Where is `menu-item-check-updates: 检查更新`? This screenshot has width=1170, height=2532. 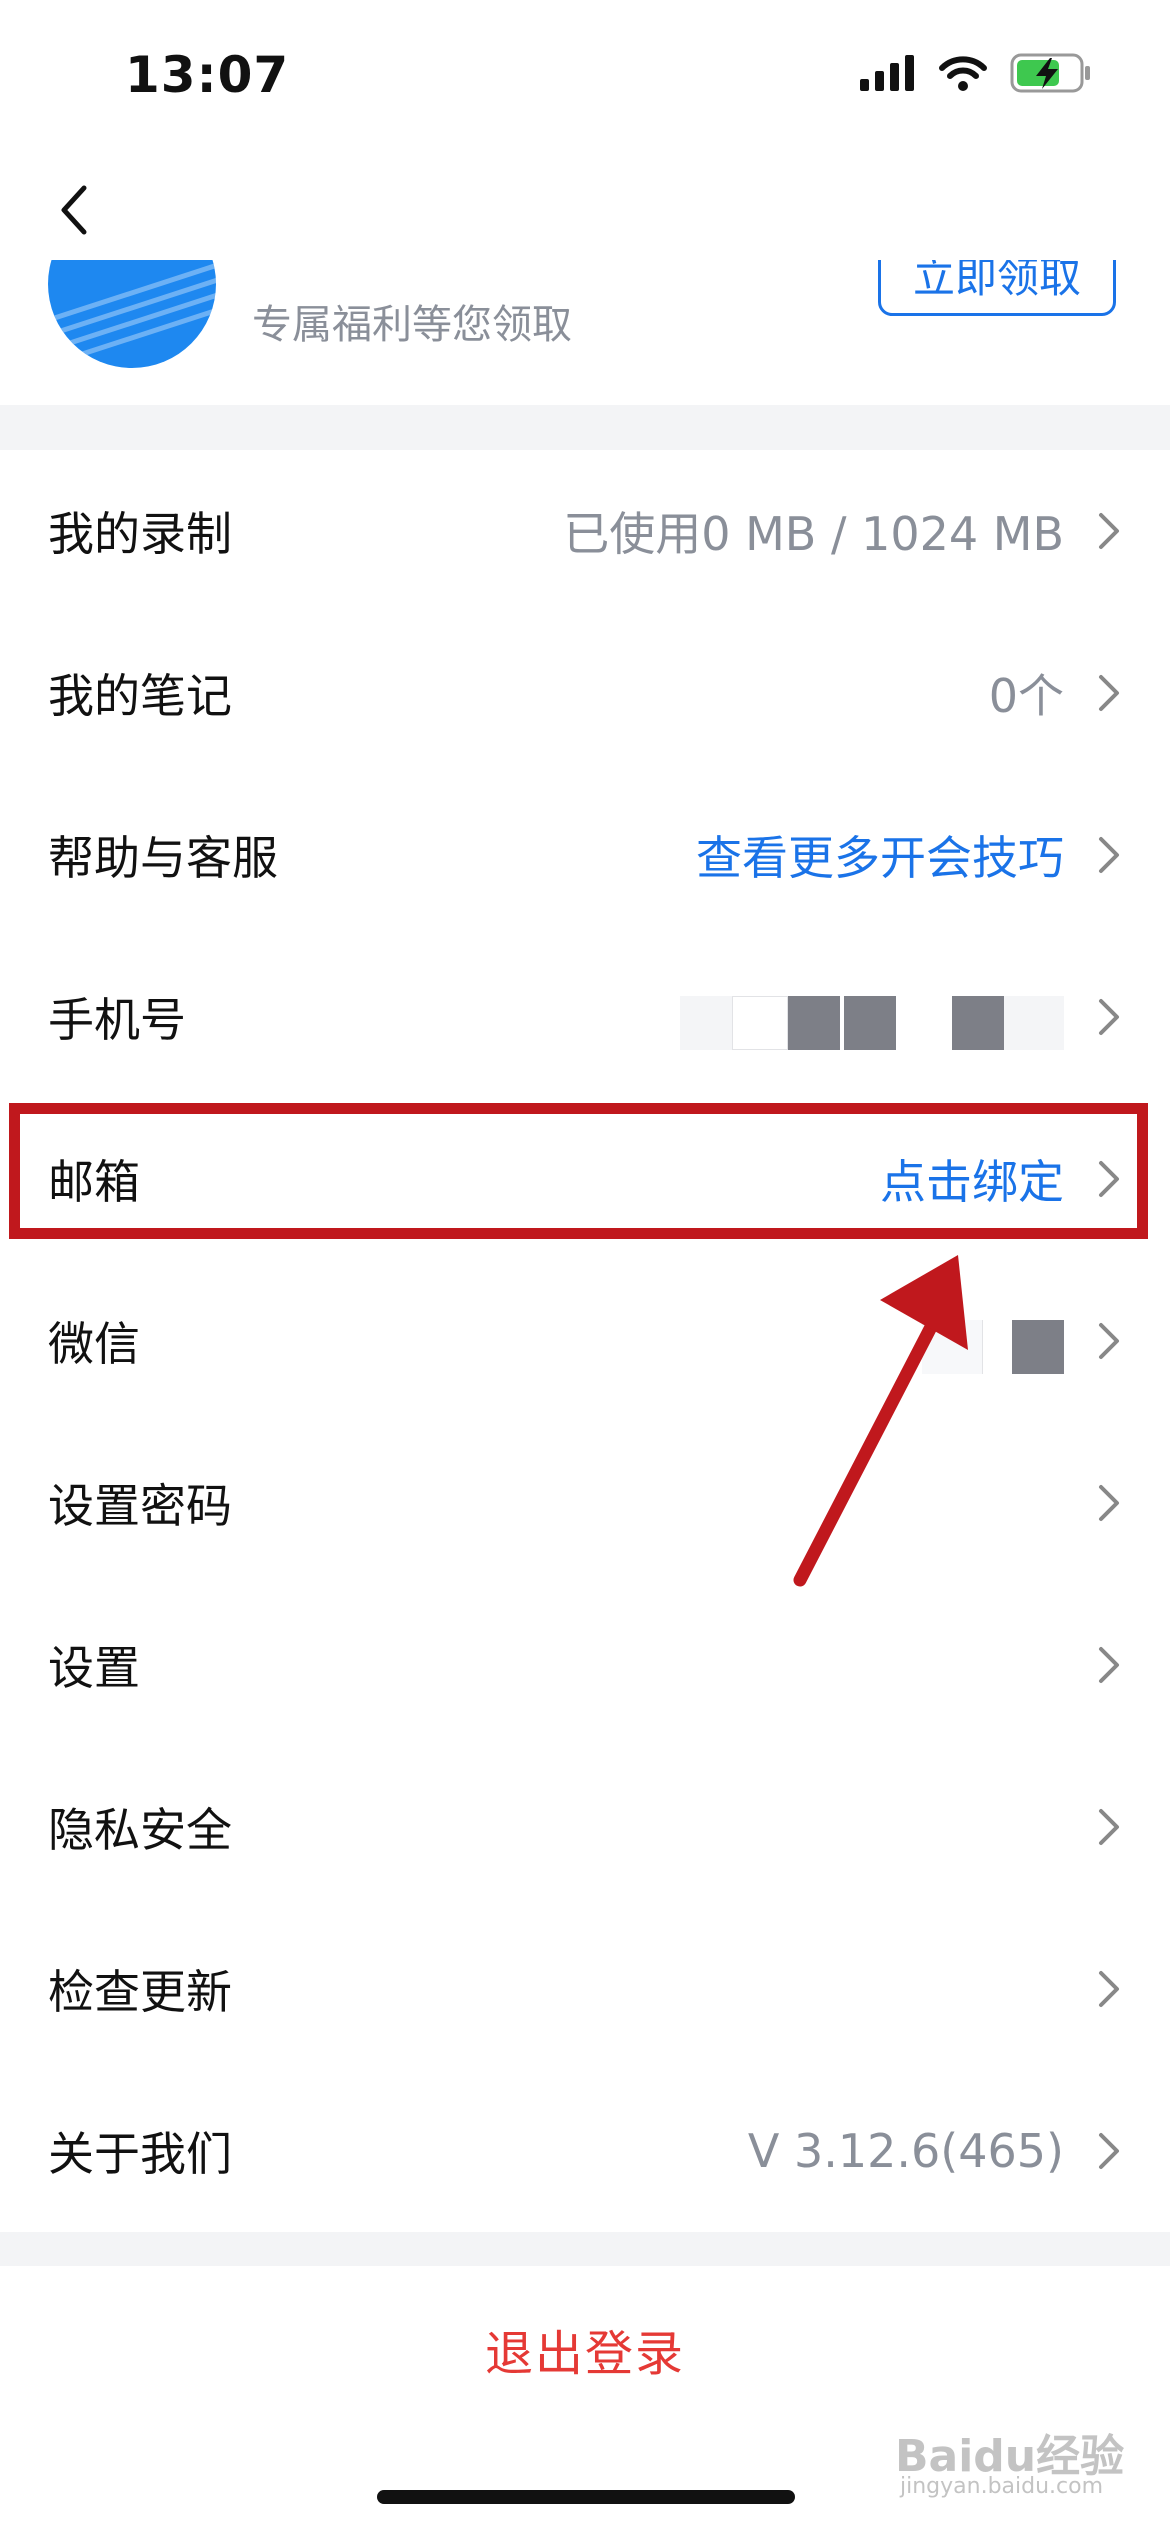 menu-item-check-updates: 检查更新 is located at coordinates (585, 1989).